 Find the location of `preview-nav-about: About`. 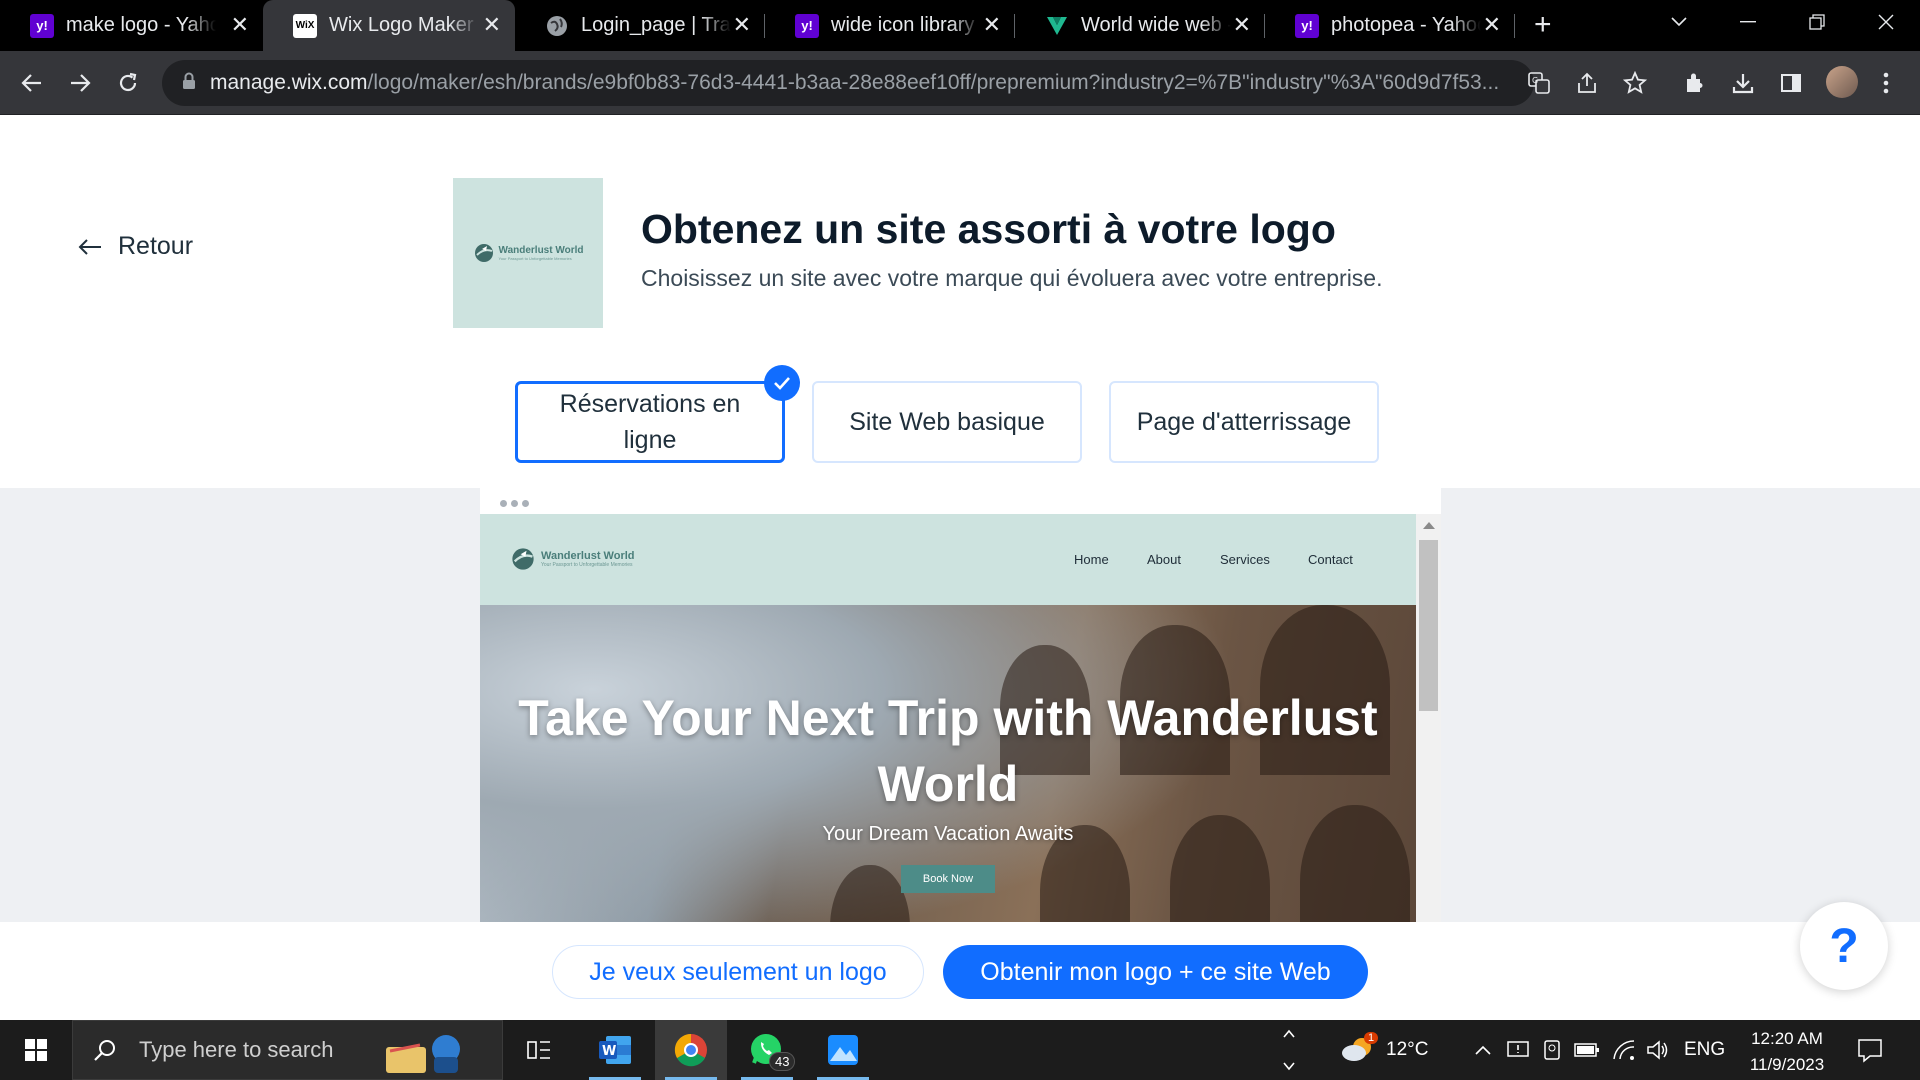

preview-nav-about: About is located at coordinates (1164, 559).